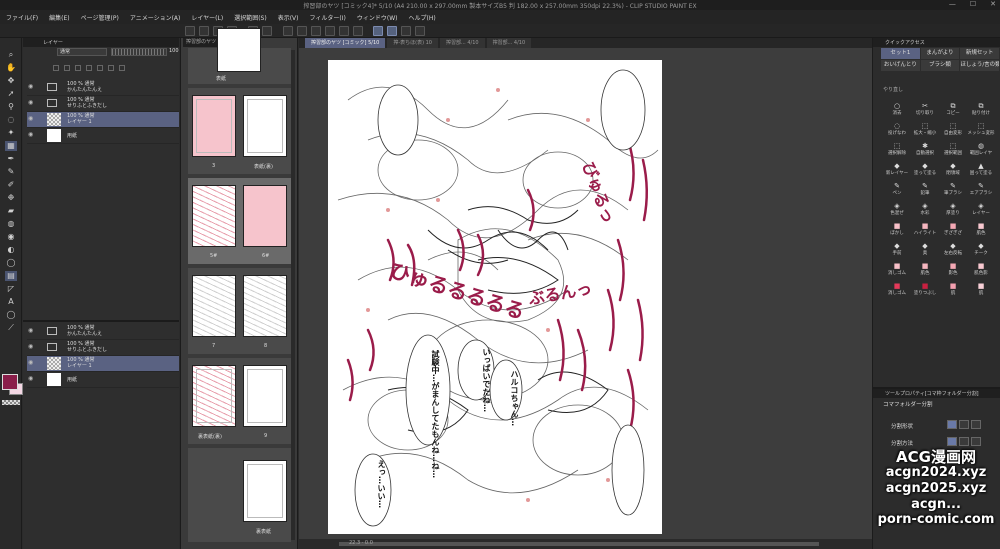  I want to click on snap-special-ruler-icon, so click(392, 31).